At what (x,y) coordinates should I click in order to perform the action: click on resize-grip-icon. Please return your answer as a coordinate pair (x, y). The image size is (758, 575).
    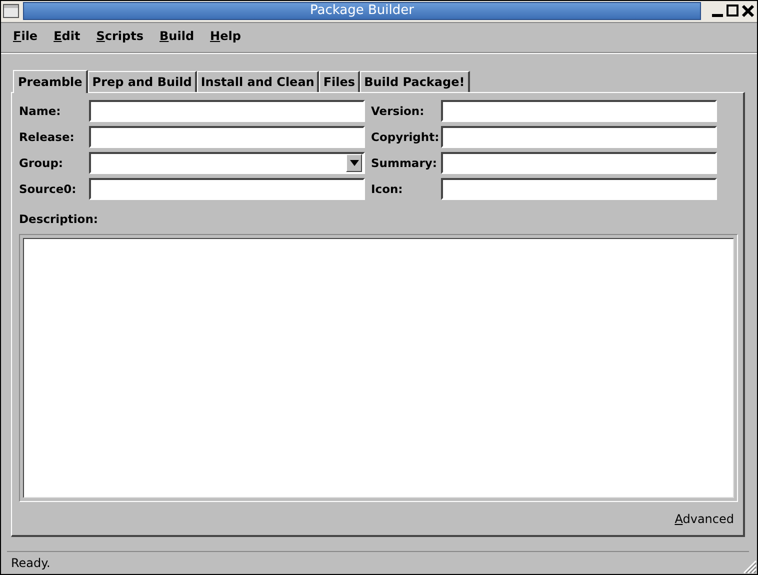
    Looking at the image, I should click on (749, 566).